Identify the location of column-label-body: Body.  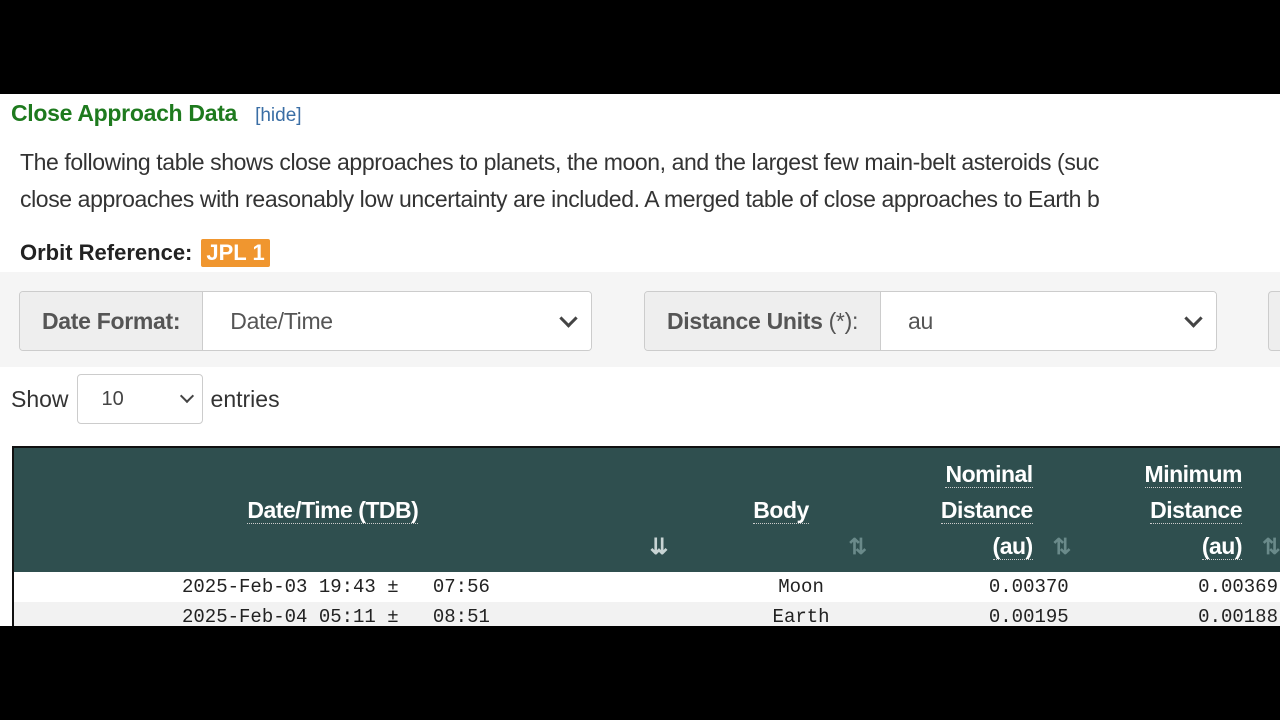
(781, 510).